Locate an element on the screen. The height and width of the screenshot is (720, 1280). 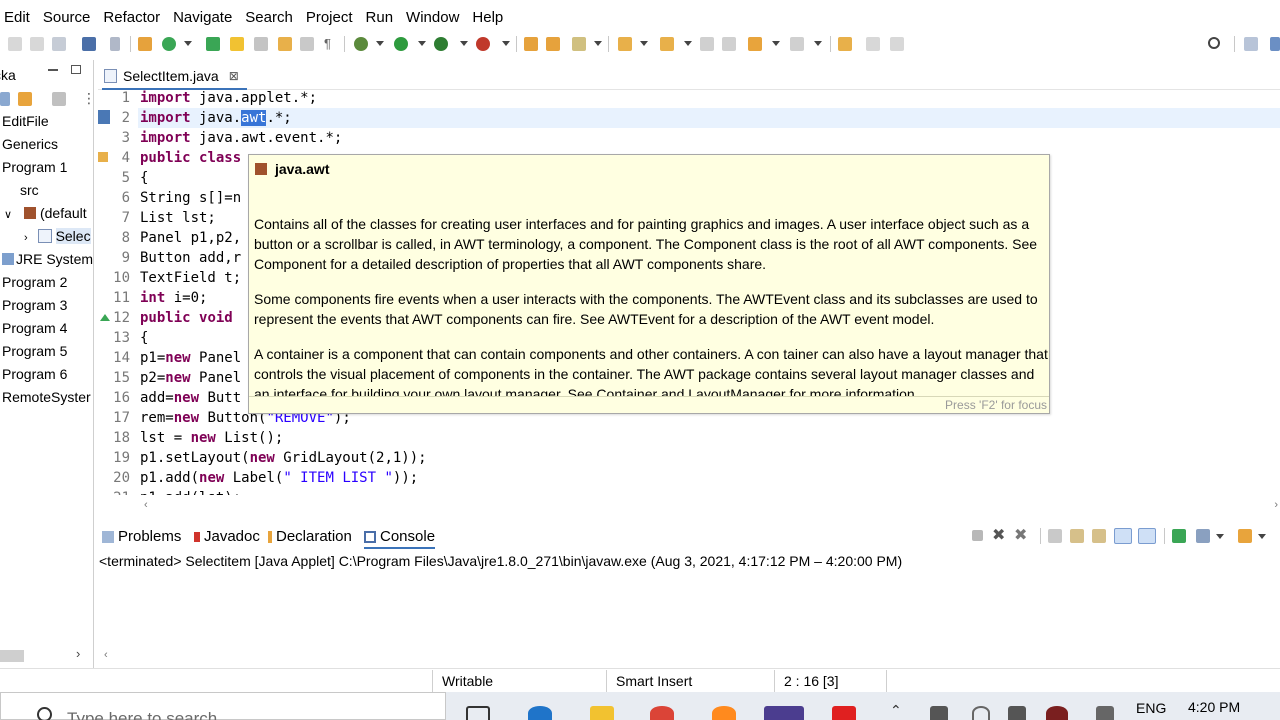
link-with-editor-icon is located at coordinates (25, 99).